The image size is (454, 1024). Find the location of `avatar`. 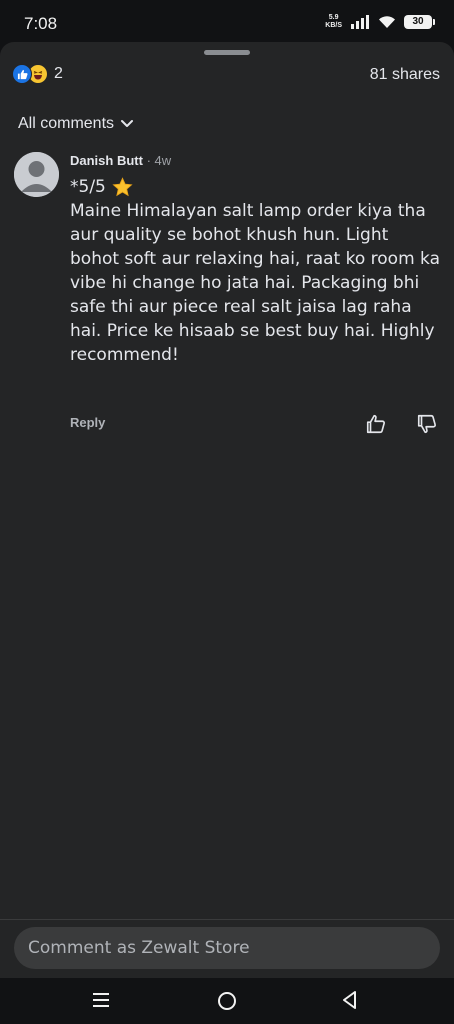

avatar is located at coordinates (36, 174).